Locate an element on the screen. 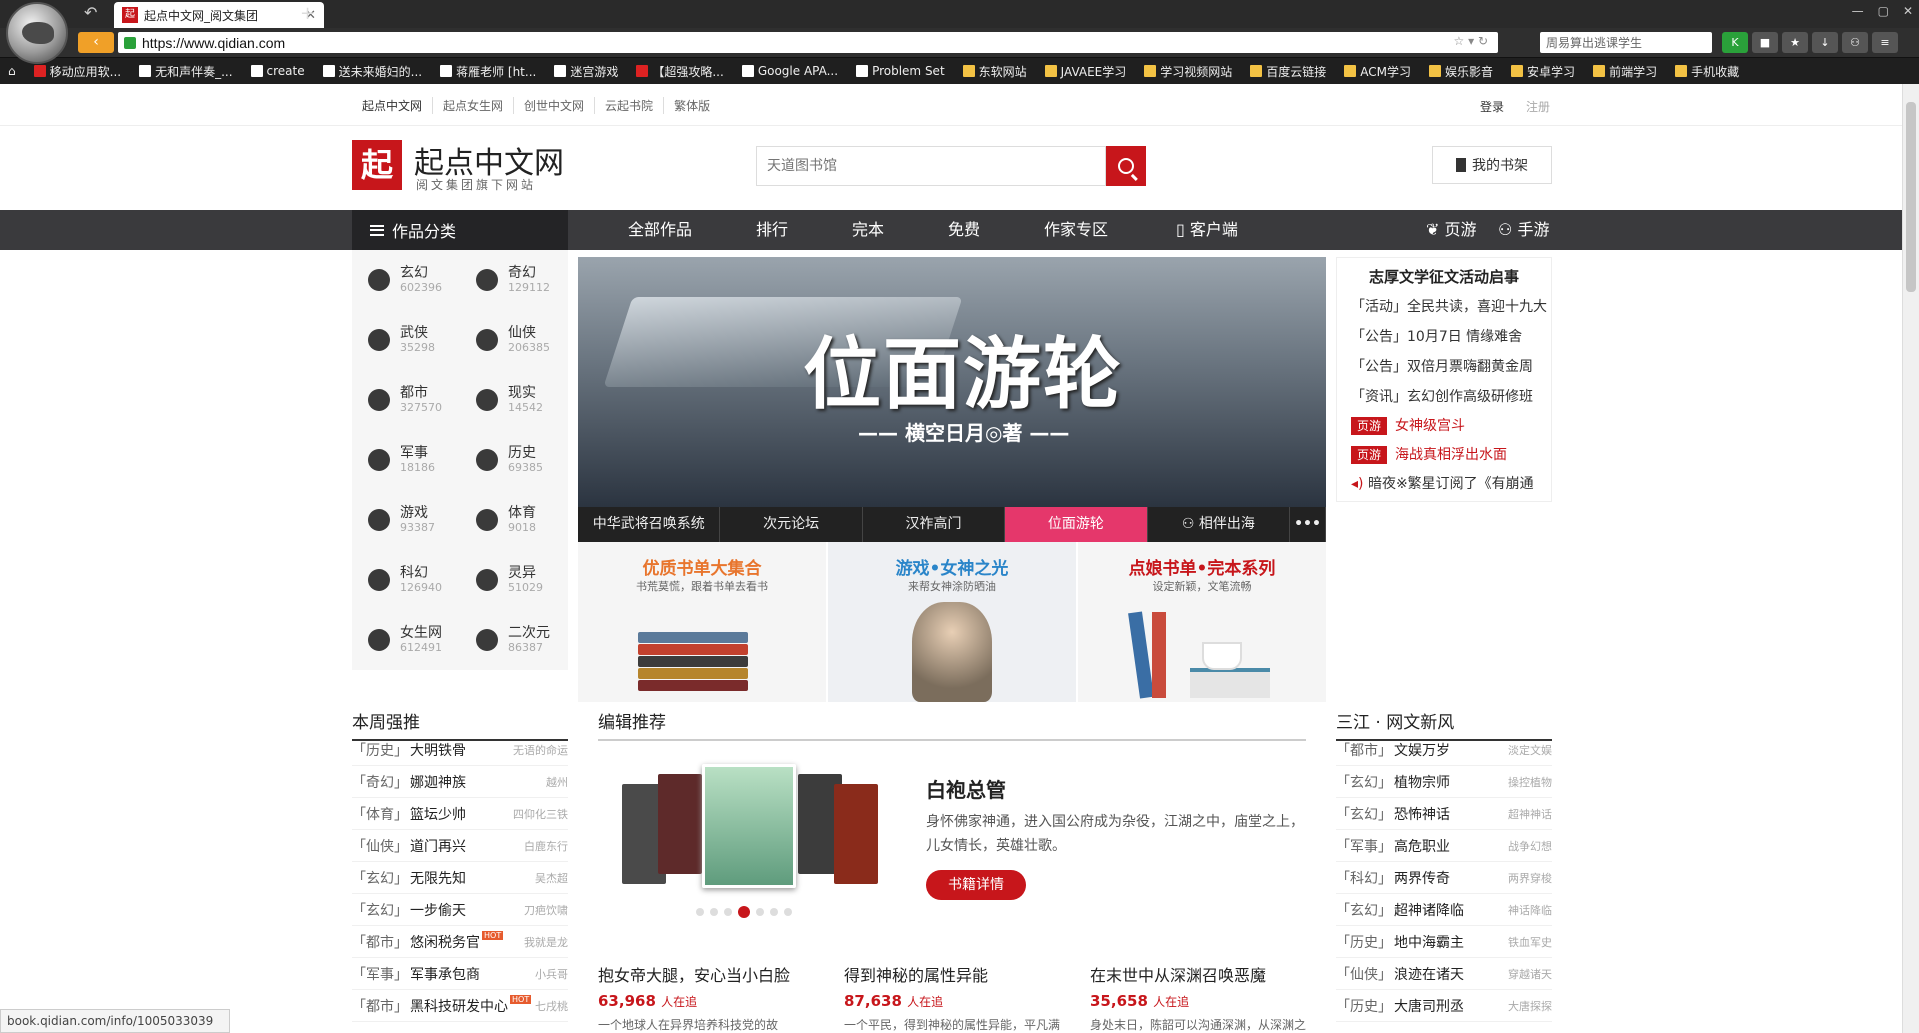  rank-row: 「都市」 文娱万岁 淡定文娱 is located at coordinates (1444, 750).